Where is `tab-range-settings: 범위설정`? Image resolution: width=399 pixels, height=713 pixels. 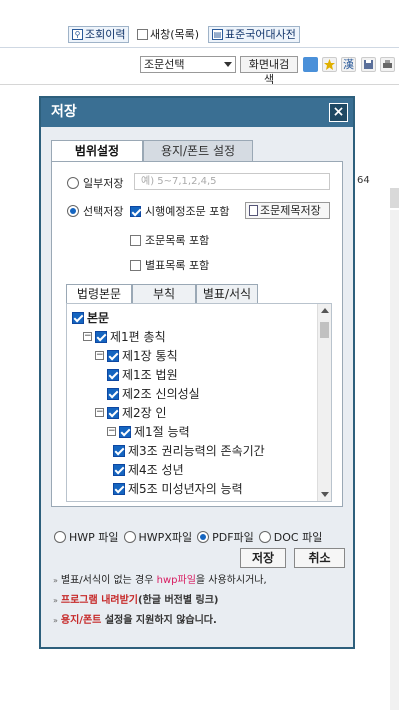 tab-range-settings: 범위설정 is located at coordinates (97, 151).